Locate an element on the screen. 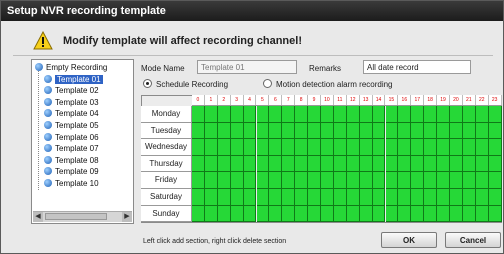 The image size is (504, 254). template-item: Template 03 is located at coordinates (71, 102).